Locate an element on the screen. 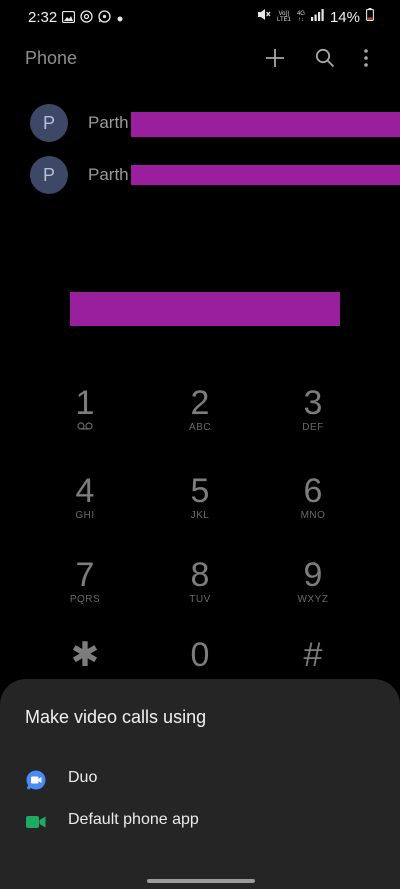  app-bar: Phone is located at coordinates (200, 58).